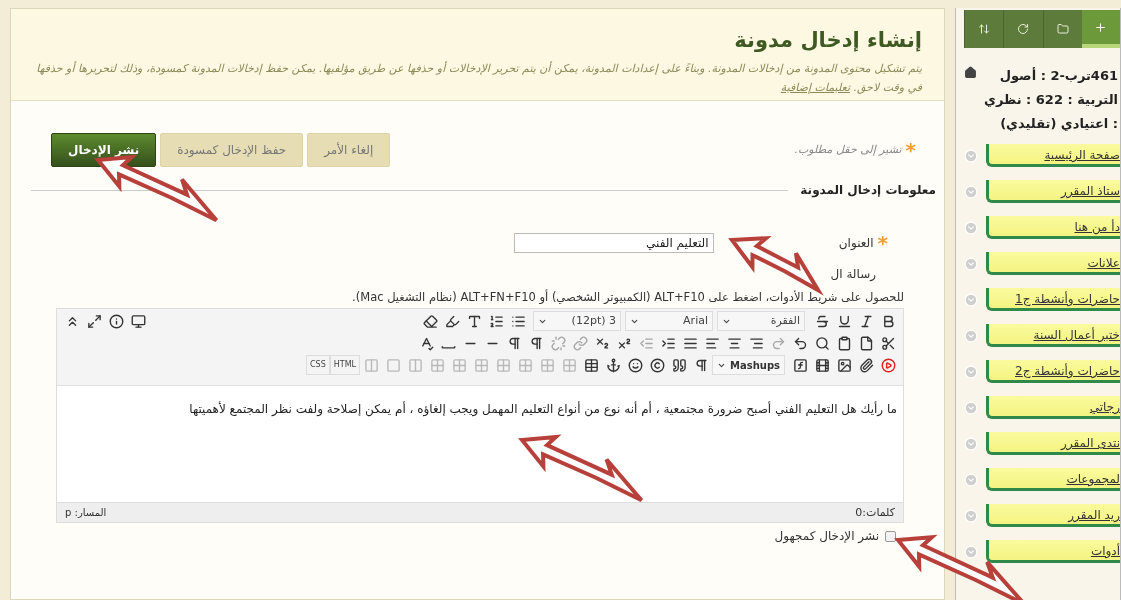 The height and width of the screenshot is (600, 1121). I want to click on add-icon, so click(1101, 27).